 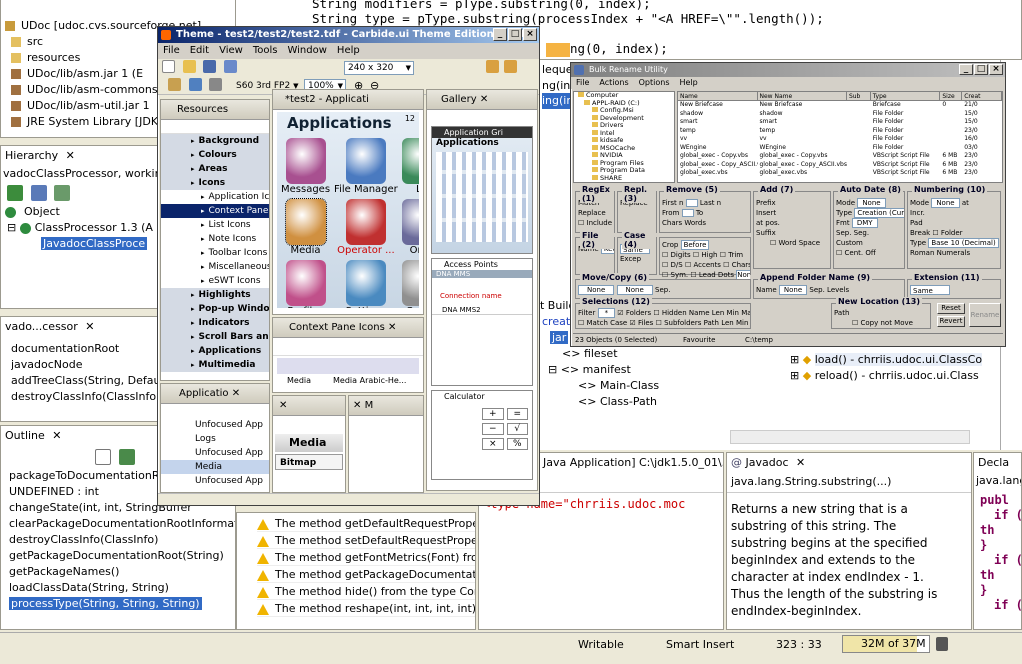 I want to click on bru-menu-help: Help, so click(x=689, y=82).